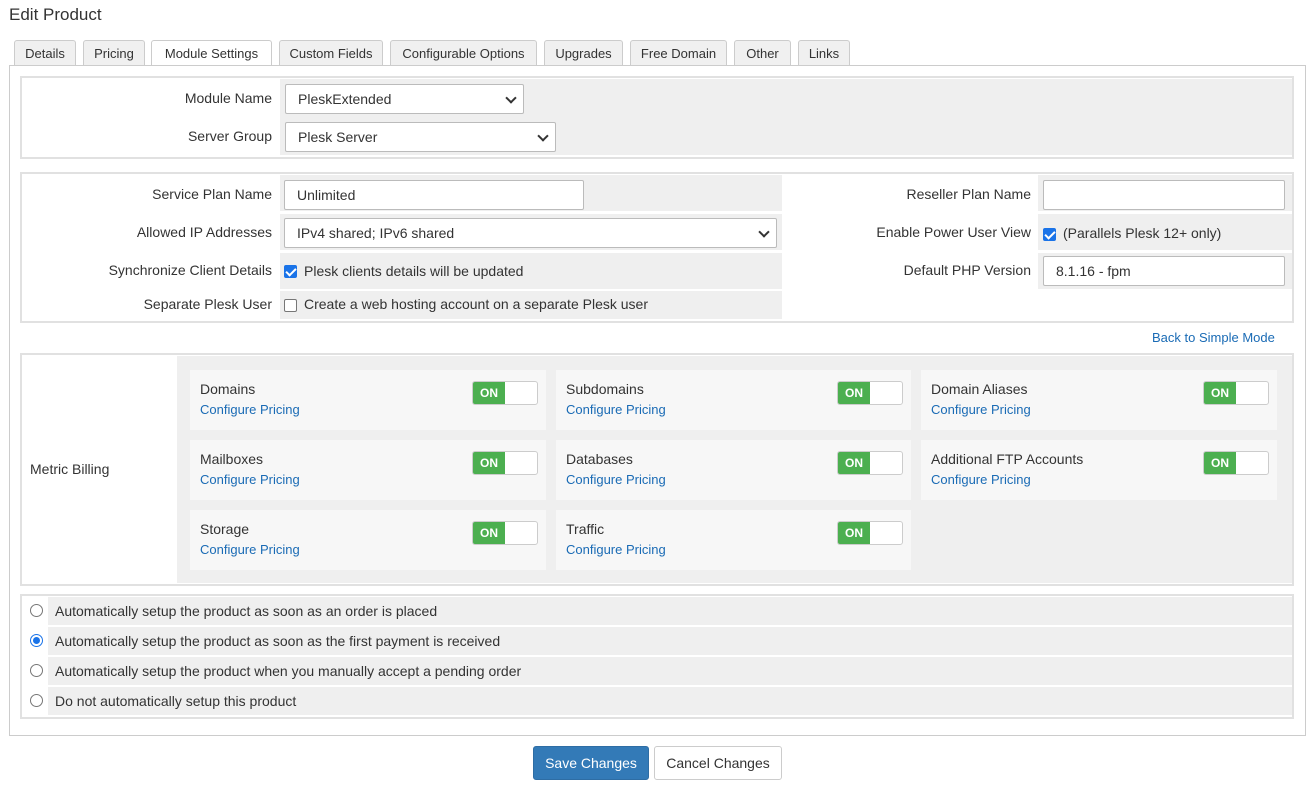  What do you see at coordinates (969, 194) in the screenshot?
I see `reseller-plan-label: Reseller Plan Name` at bounding box center [969, 194].